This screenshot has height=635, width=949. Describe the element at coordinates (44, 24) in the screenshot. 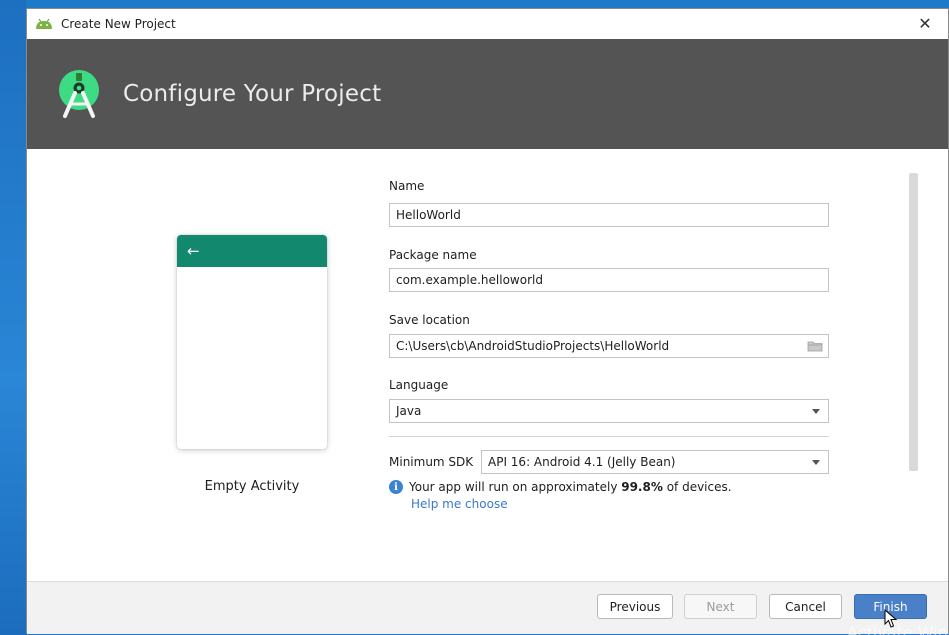

I see `android-icon` at that location.